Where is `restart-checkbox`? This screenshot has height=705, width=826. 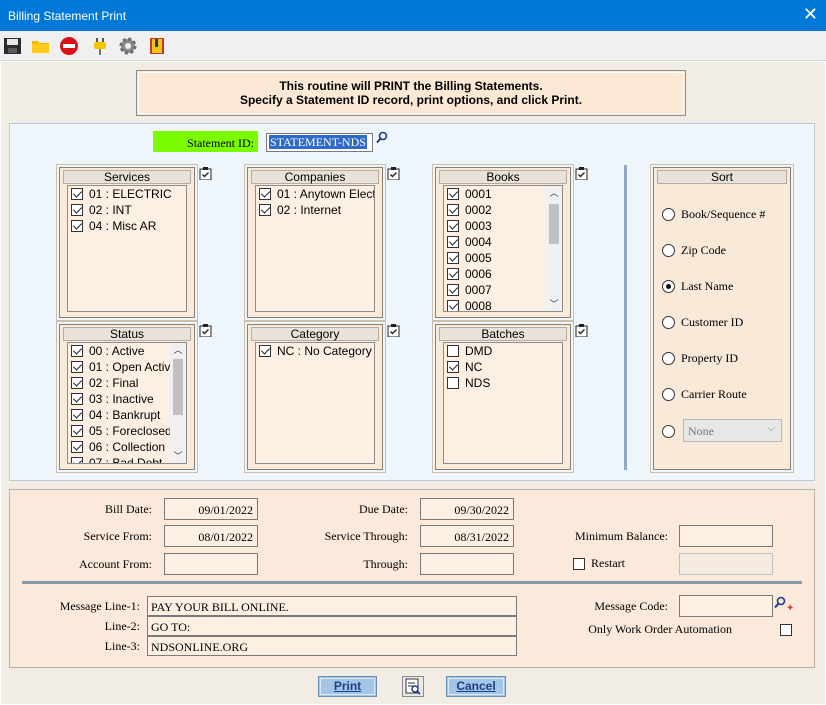
restart-checkbox is located at coordinates (579, 564).